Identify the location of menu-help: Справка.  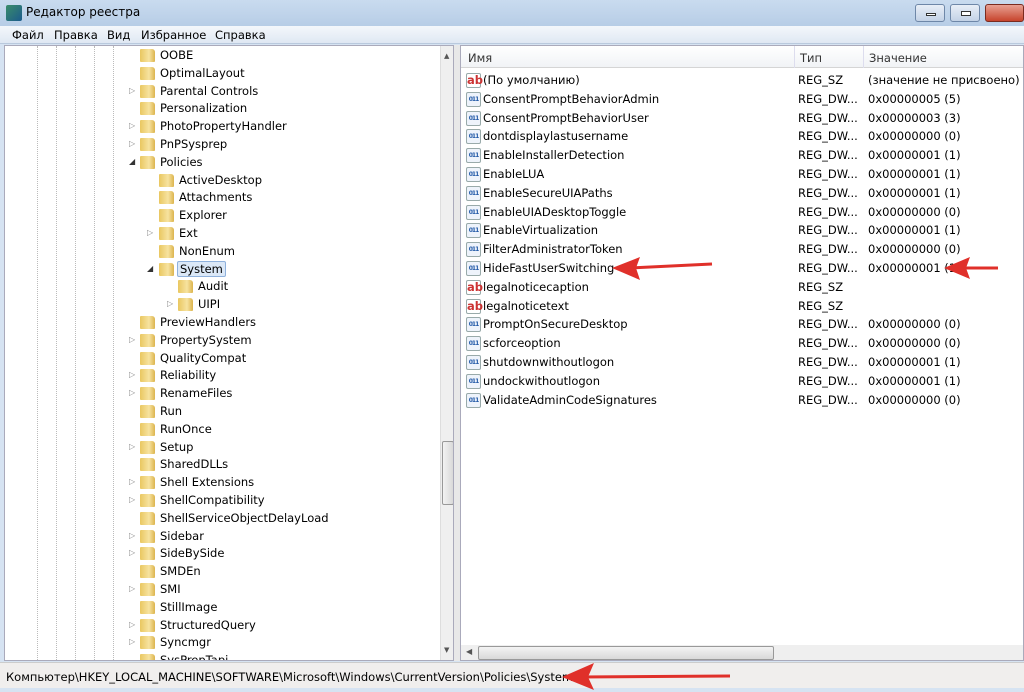
(240, 35).